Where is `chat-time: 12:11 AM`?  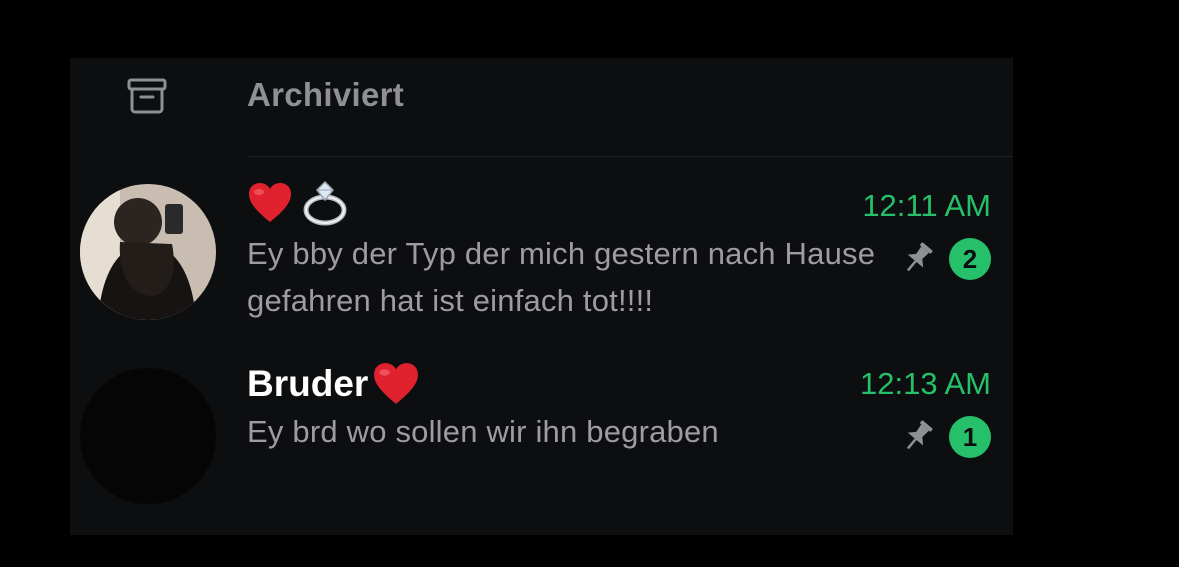 chat-time: 12:11 AM is located at coordinates (926, 205).